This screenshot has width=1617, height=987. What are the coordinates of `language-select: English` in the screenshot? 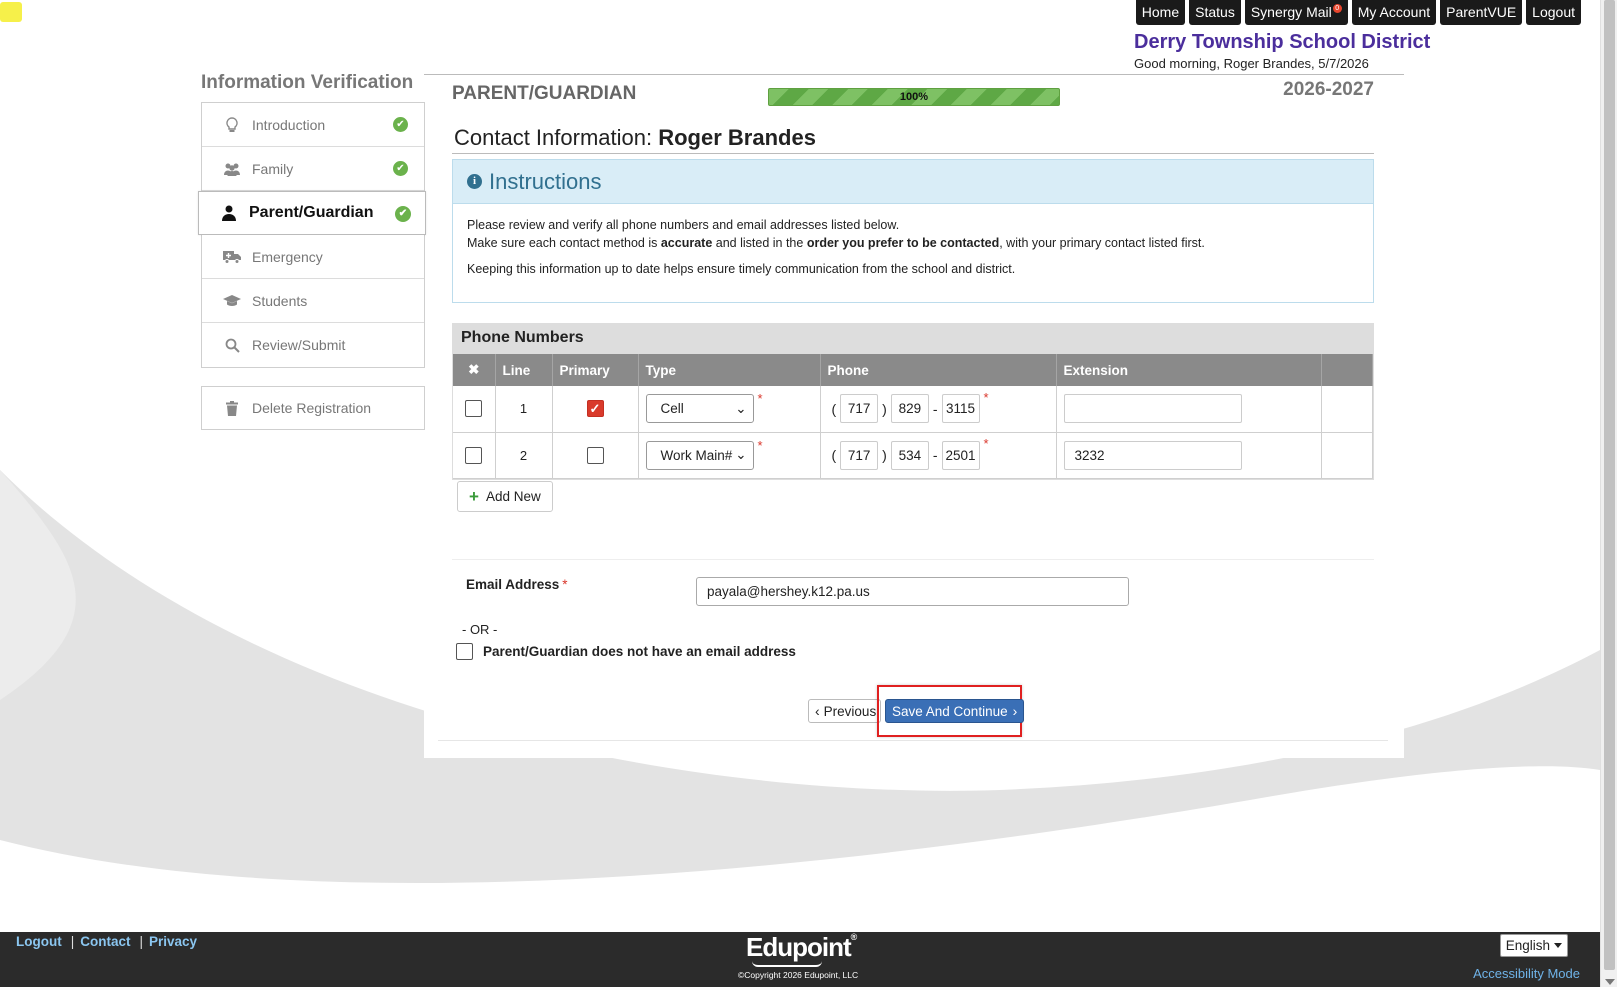 It's located at (1533, 945).